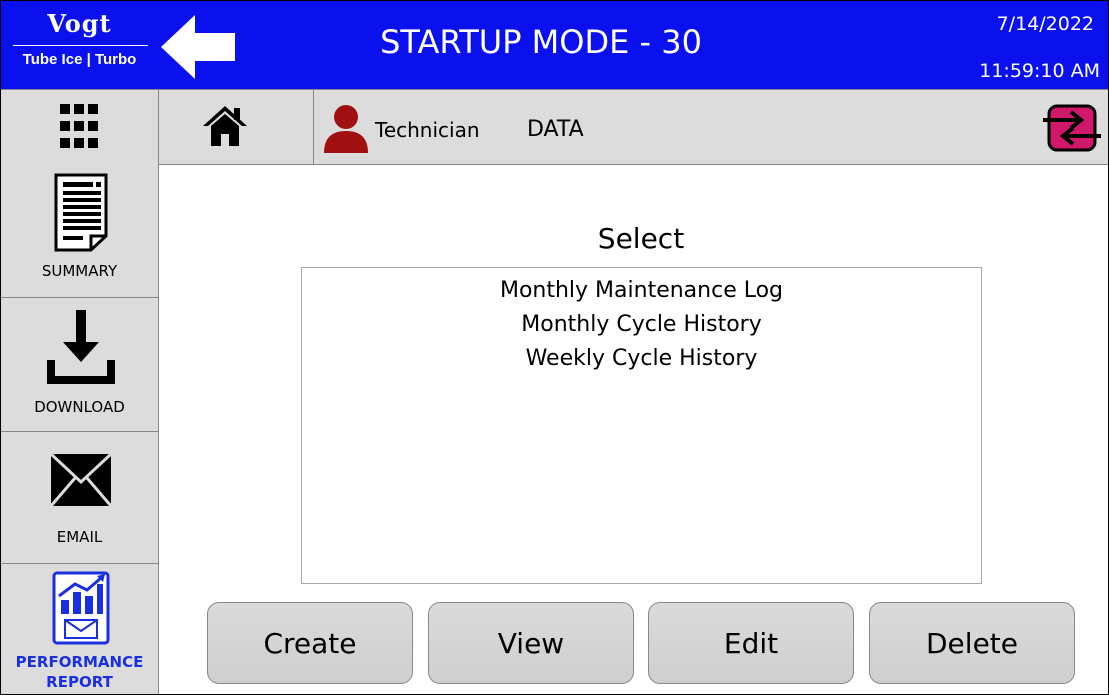 This screenshot has height=695, width=1109. What do you see at coordinates (972, 643) in the screenshot?
I see `delete-button: Delete` at bounding box center [972, 643].